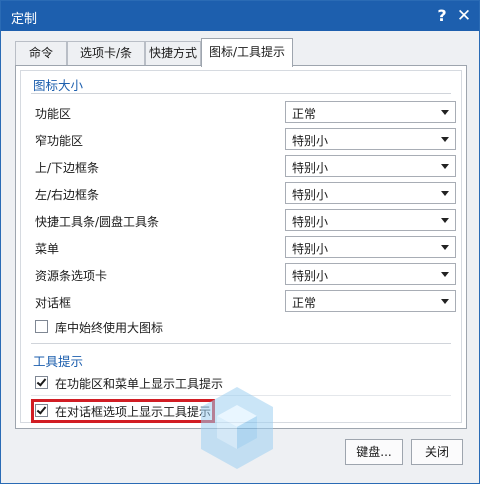  Describe the element at coordinates (247, 52) in the screenshot. I see `tab-icons-tooltips: 图标/工具提示` at that location.